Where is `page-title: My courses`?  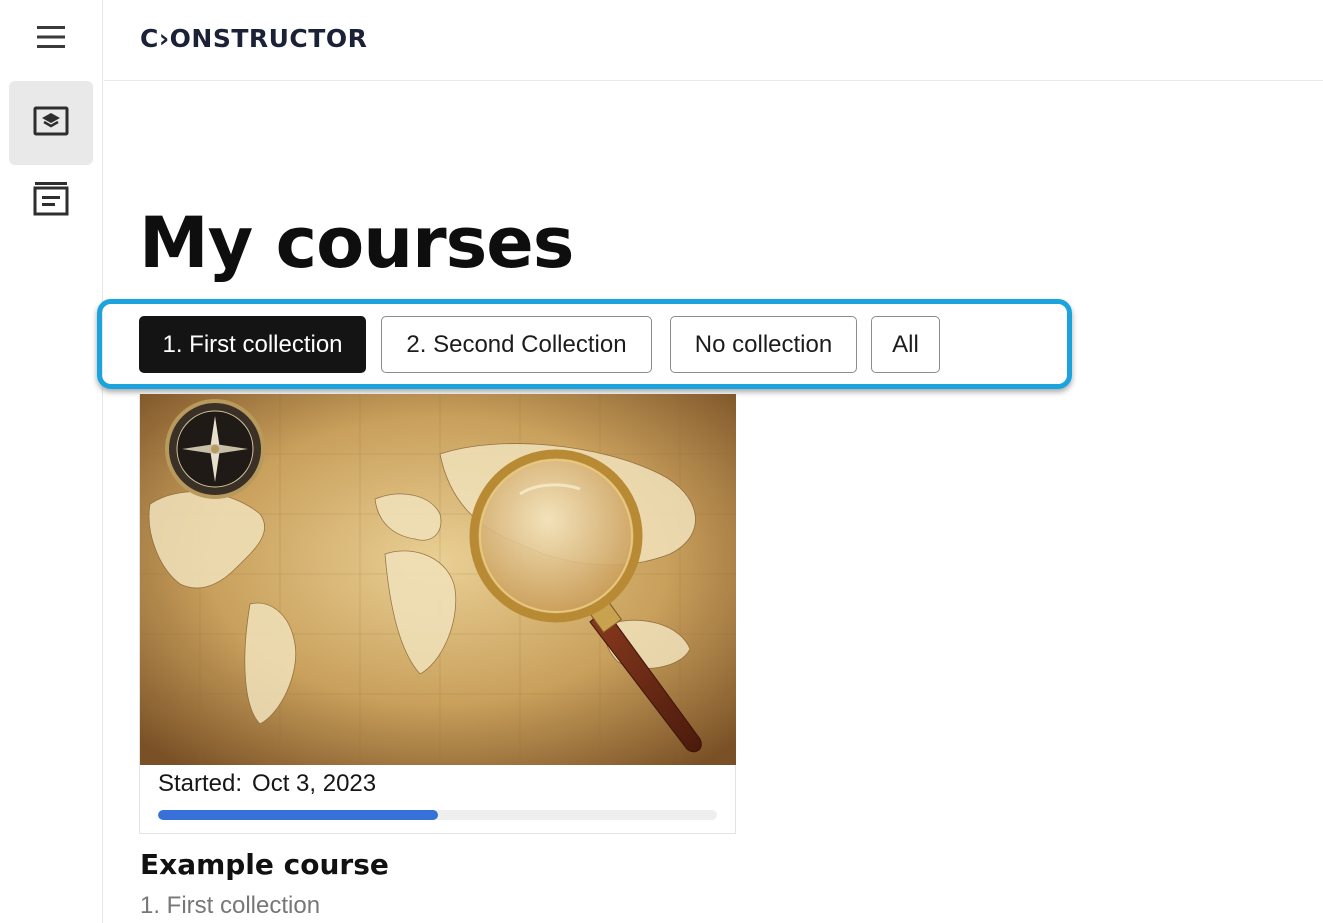 page-title: My courses is located at coordinates (356, 243).